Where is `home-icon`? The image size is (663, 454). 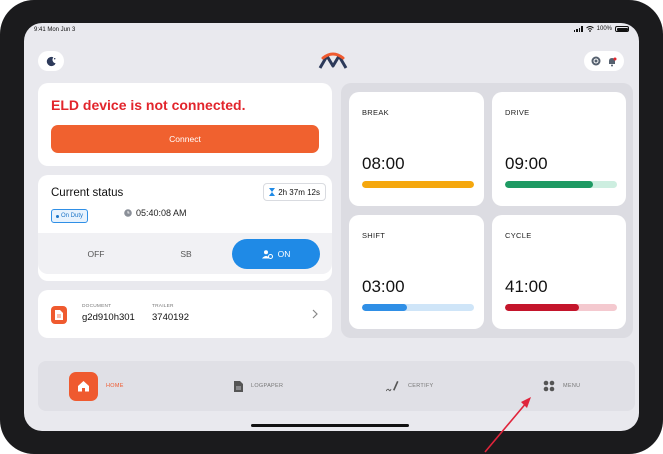
home-icon is located at coordinates (83, 386).